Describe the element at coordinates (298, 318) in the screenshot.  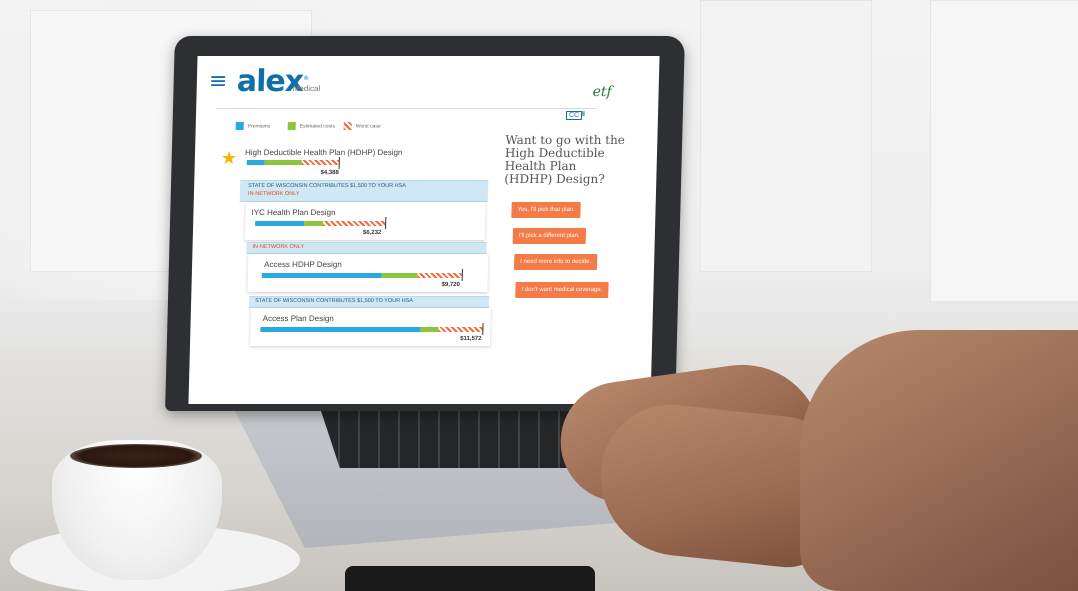
I see `plan-name: Access Plan Design` at that location.